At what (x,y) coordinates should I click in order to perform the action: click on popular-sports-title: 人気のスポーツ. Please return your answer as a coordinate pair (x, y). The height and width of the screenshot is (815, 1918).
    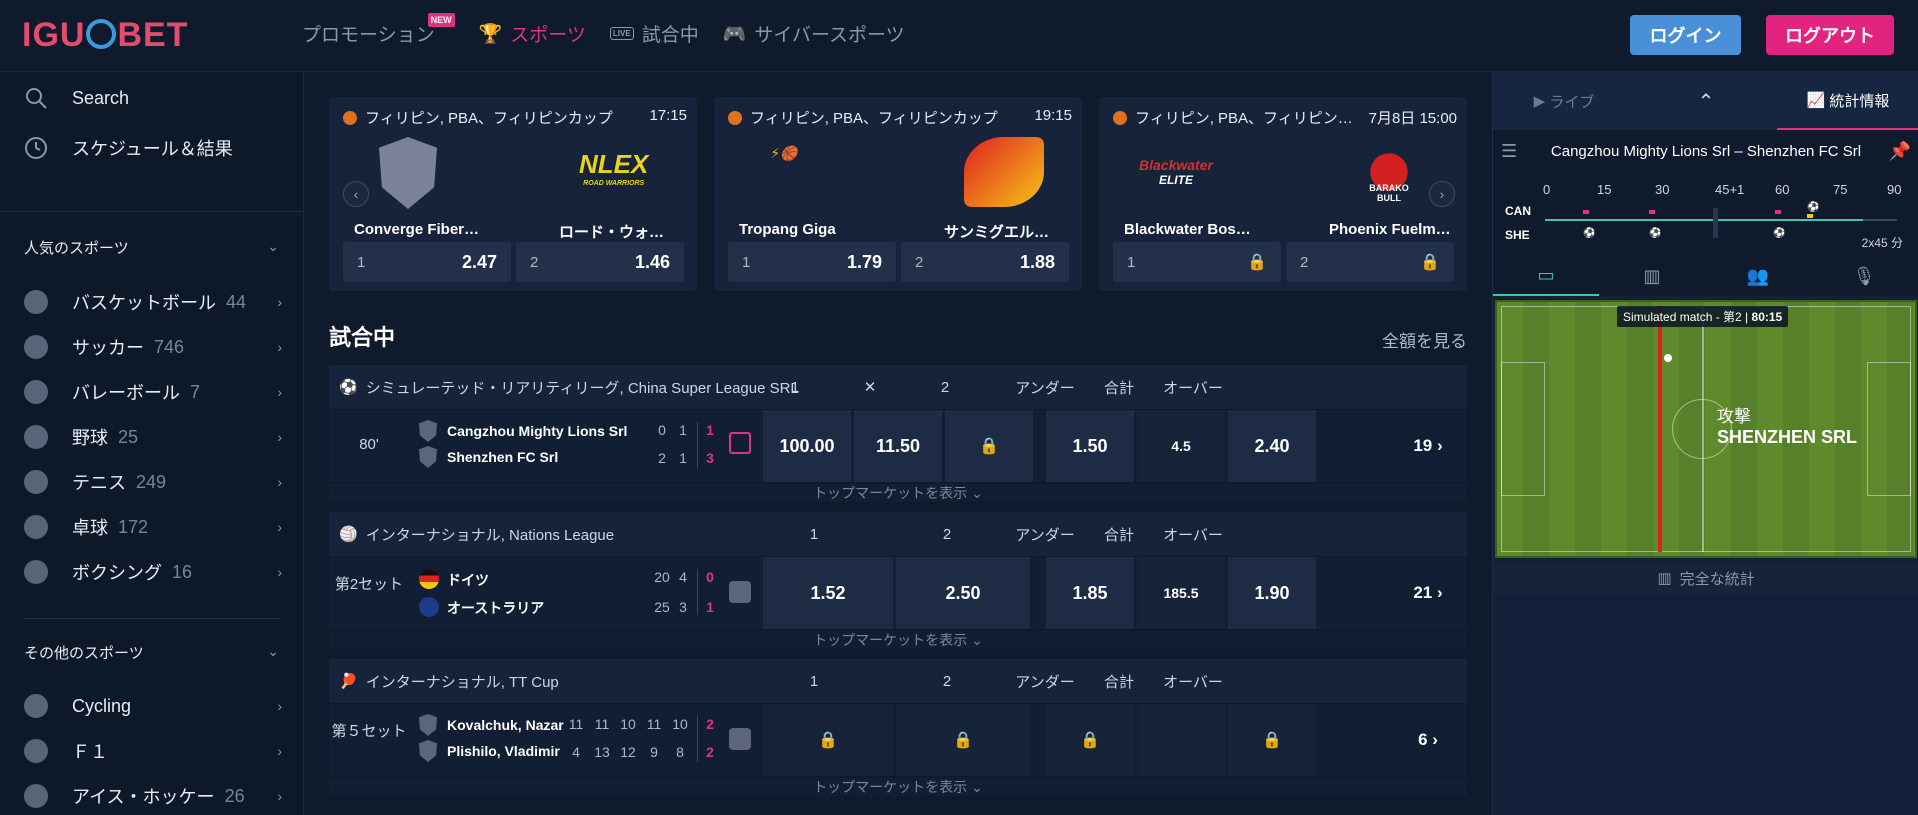
    Looking at the image, I should click on (76, 247).